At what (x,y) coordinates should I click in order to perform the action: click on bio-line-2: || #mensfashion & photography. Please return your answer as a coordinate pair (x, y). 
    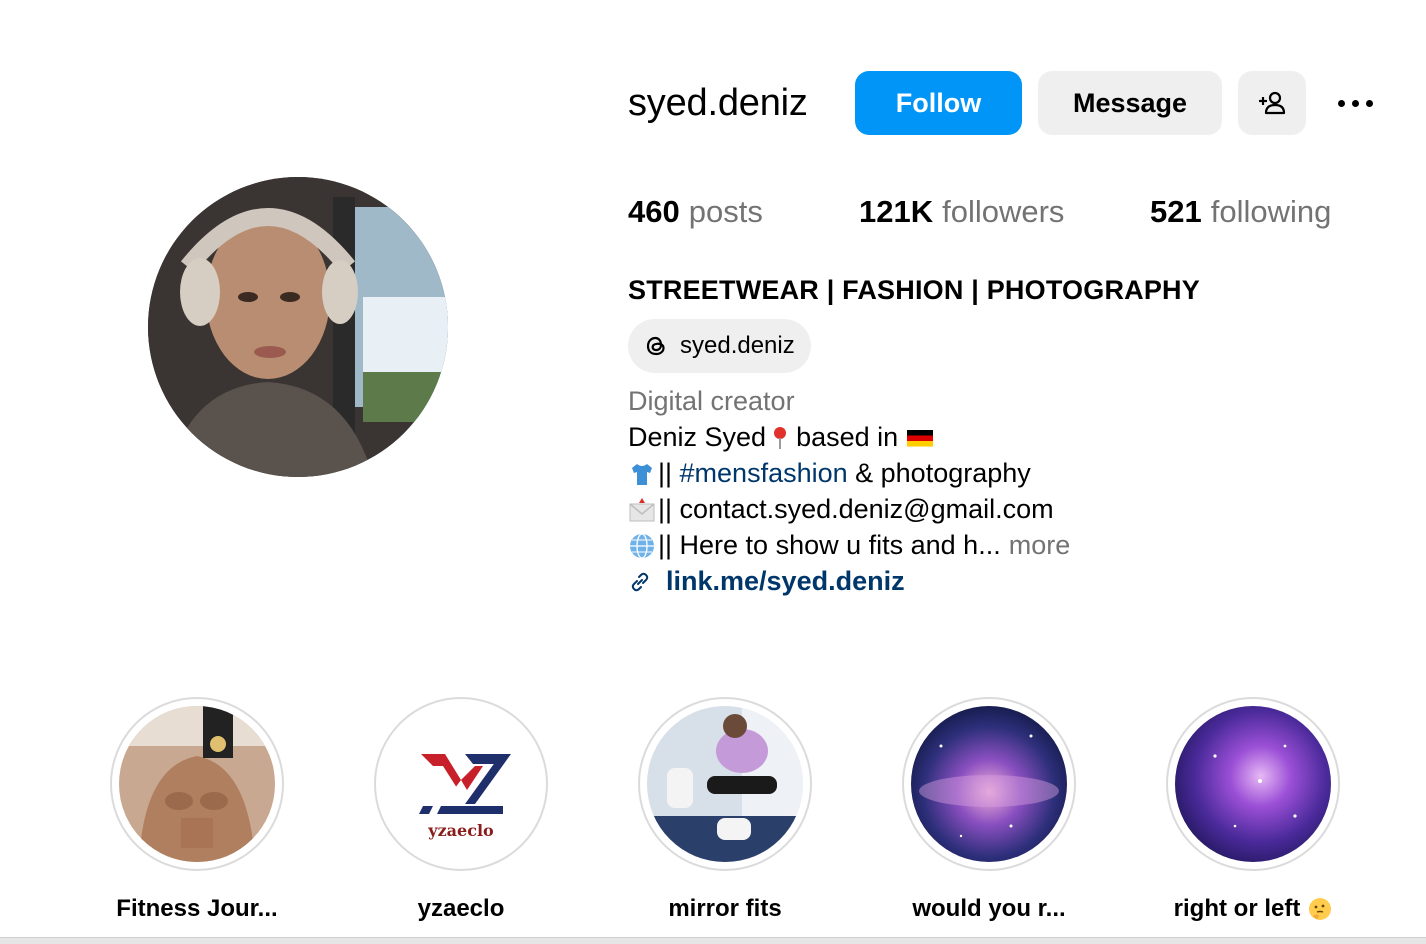
    Looking at the image, I should click on (829, 473).